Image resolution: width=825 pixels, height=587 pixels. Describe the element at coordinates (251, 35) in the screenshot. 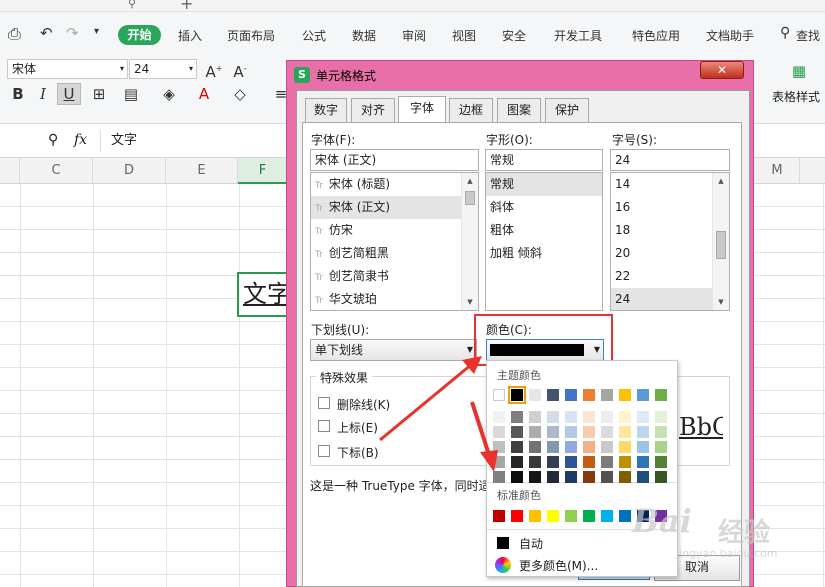

I see `menu-page-layout: 页面布局` at that location.